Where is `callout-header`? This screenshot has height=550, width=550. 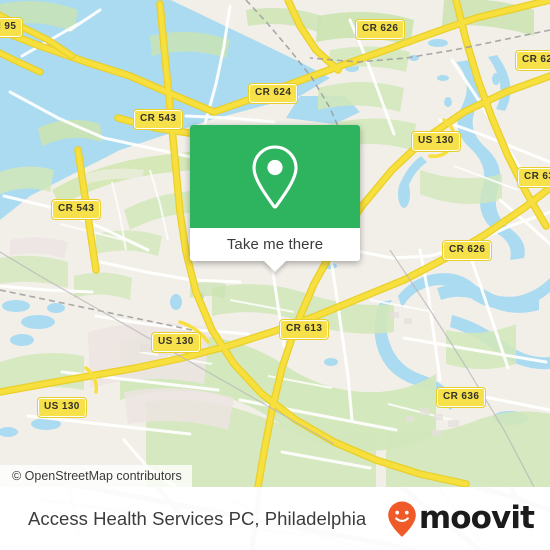
callout-header is located at coordinates (275, 176).